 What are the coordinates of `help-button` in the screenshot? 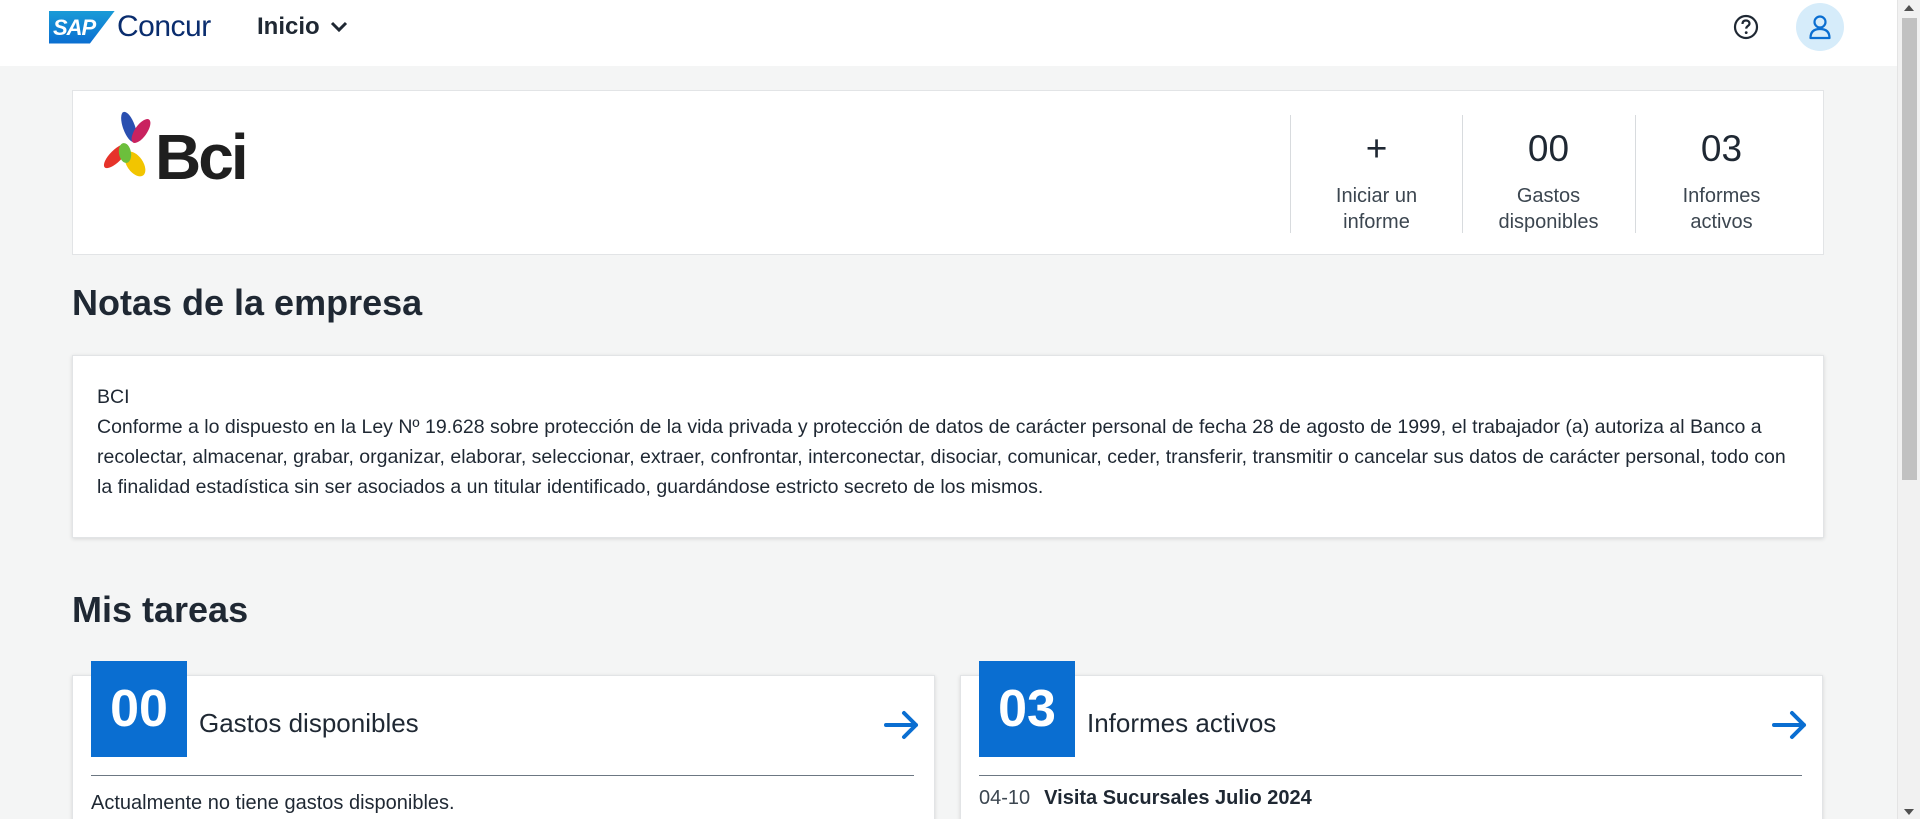 It's located at (1746, 27).